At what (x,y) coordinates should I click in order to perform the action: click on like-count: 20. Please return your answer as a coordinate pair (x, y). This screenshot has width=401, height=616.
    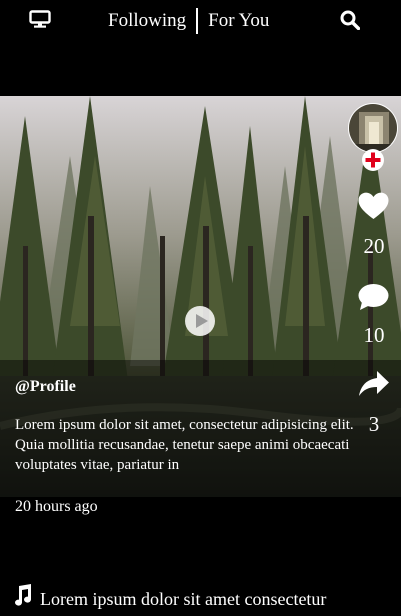
    Looking at the image, I should click on (374, 246).